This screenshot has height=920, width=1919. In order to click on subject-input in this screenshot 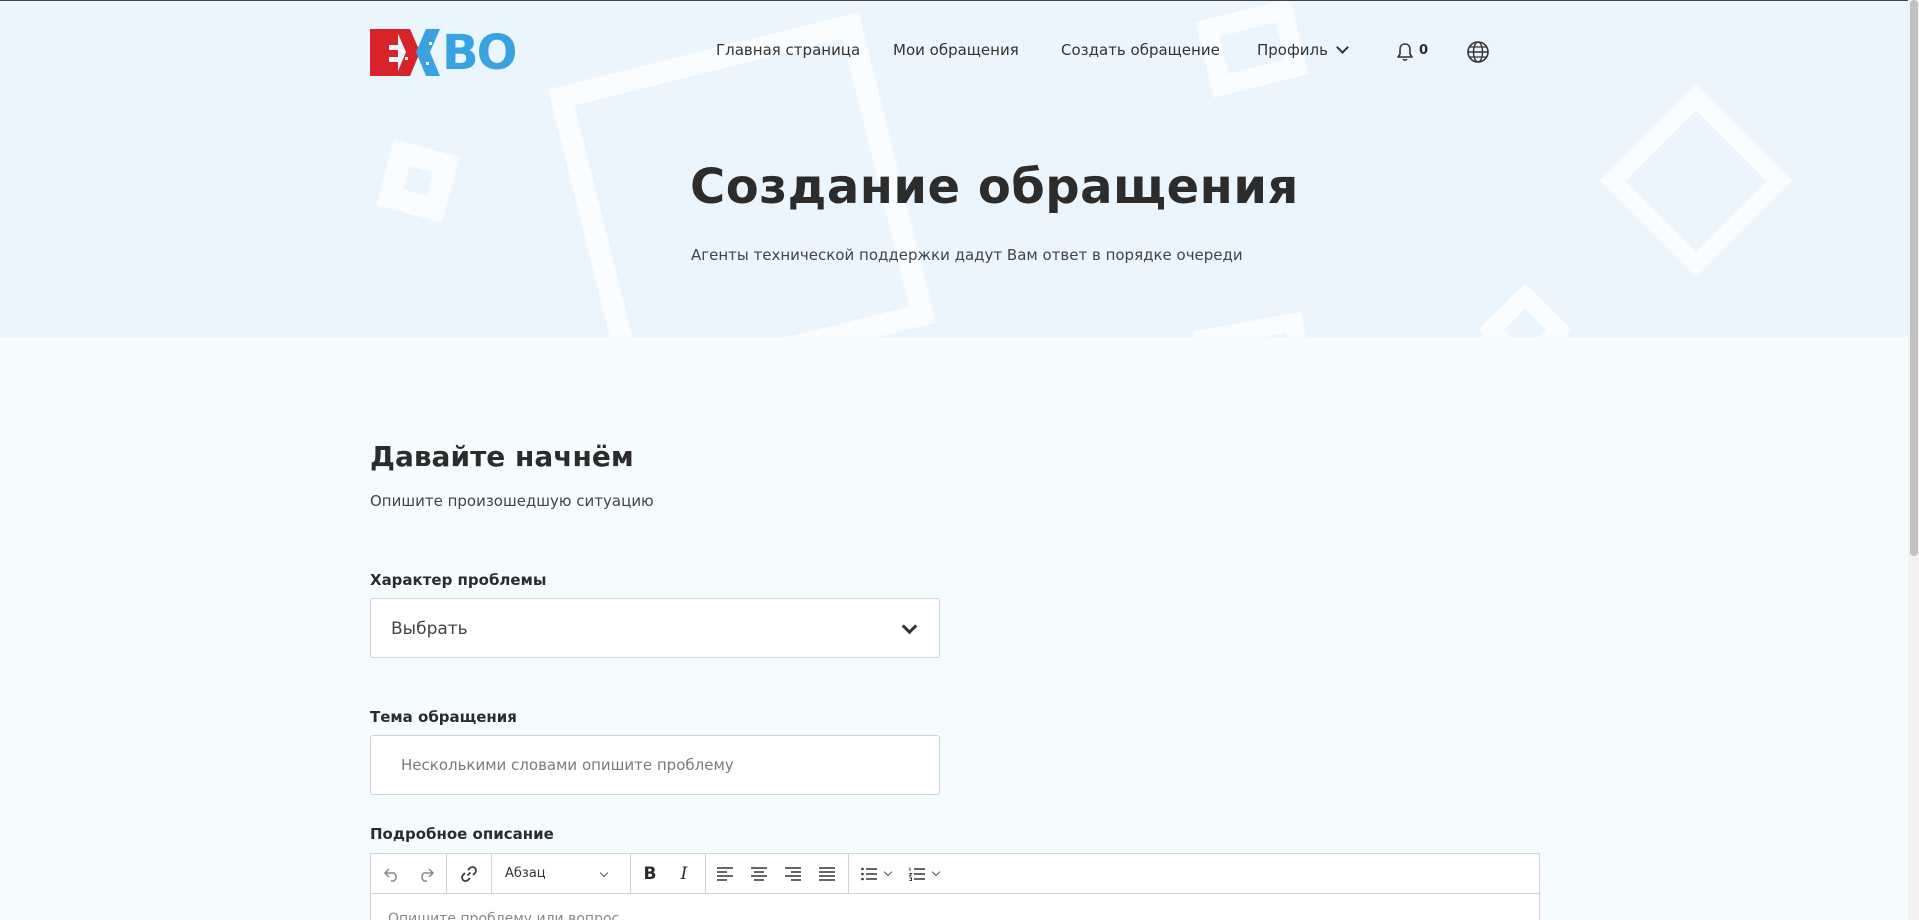, I will do `click(655, 765)`.